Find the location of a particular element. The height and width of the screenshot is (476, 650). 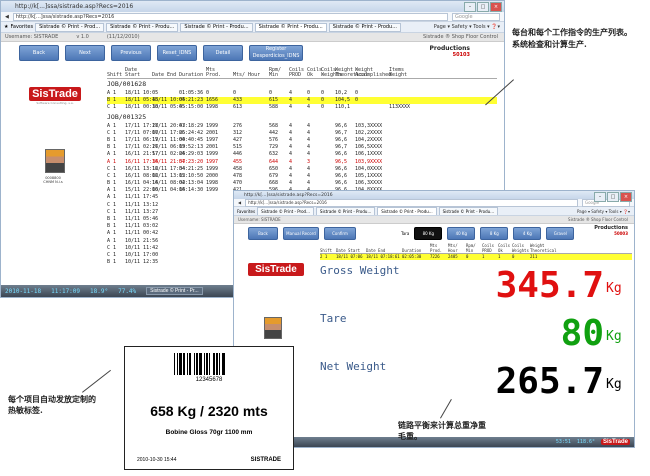

tare-4kg-button: 4 Kg is located at coordinates (527, 233).